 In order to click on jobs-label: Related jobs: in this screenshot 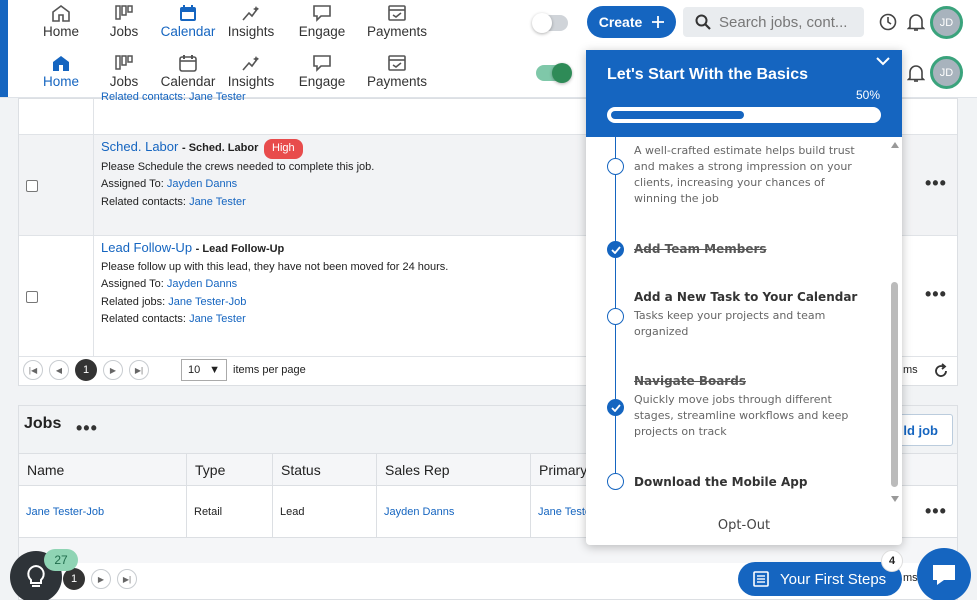, I will do `click(133, 301)`.